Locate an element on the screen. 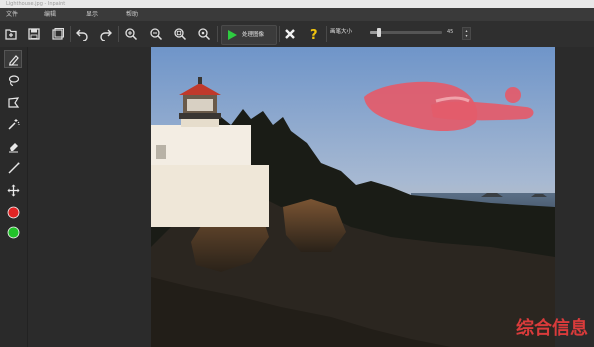 The image size is (594, 347). zoom-out-icon is located at coordinates (156, 34).